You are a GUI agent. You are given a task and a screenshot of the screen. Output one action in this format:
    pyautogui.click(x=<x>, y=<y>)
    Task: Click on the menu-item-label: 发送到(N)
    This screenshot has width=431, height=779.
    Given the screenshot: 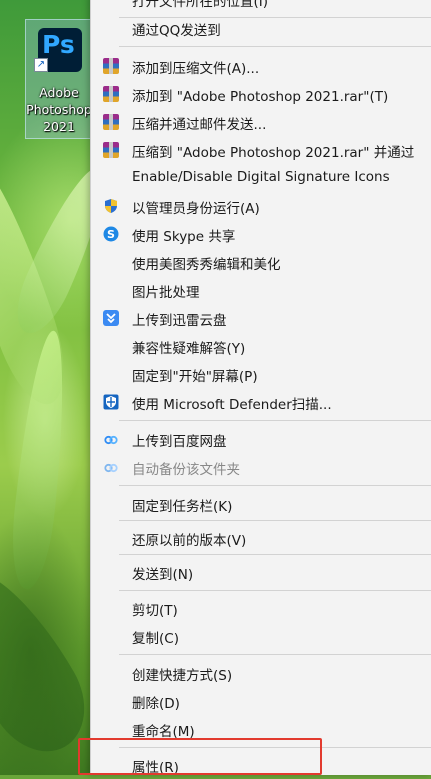 What is the action you would take?
    pyautogui.click(x=163, y=575)
    